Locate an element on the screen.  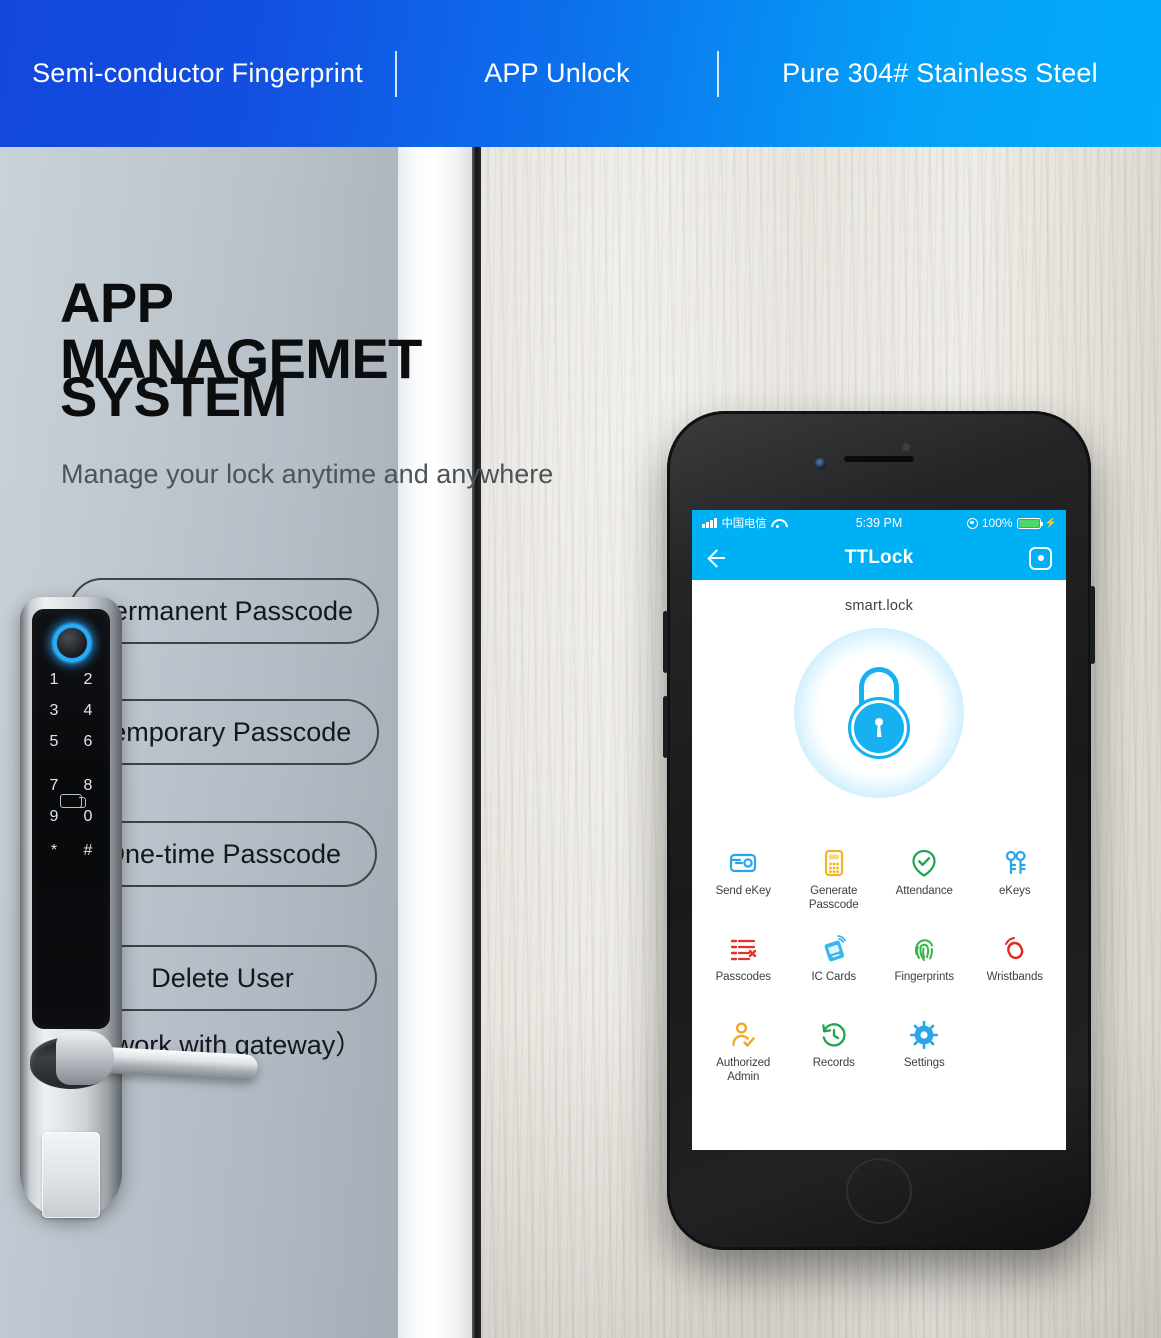
rotation-lock-icon is located at coordinates (972, 523).